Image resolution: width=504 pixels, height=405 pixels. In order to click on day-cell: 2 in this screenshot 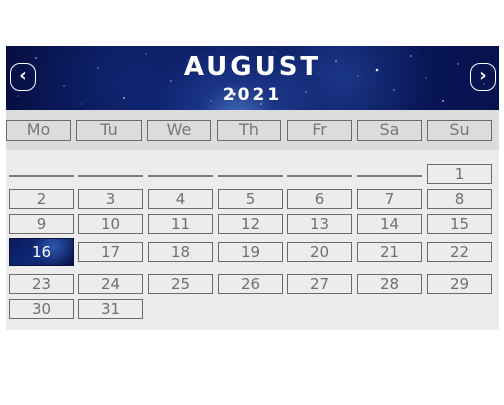, I will do `click(41, 199)`.